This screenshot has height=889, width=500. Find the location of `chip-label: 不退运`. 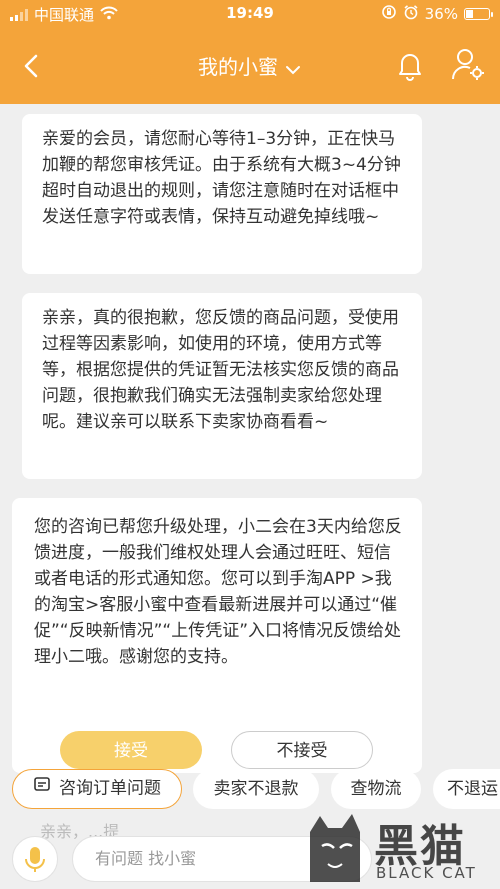

chip-label: 不退运 is located at coordinates (472, 789).